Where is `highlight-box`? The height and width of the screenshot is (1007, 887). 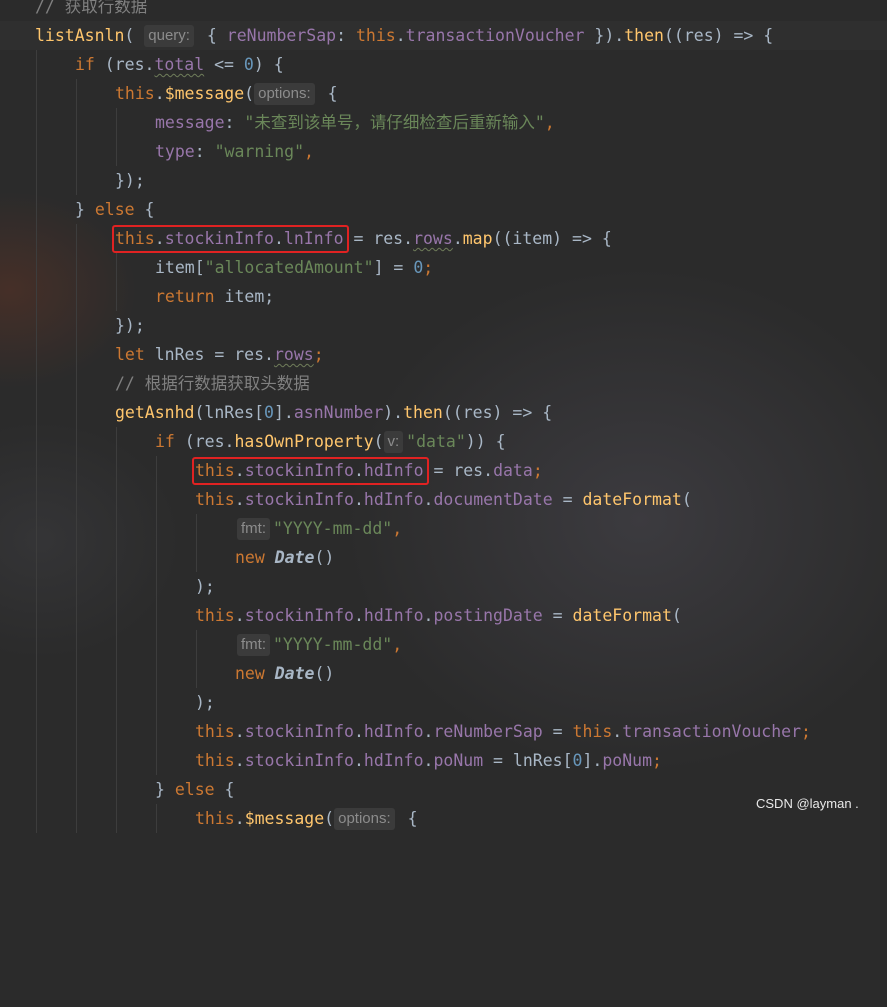
highlight-box is located at coordinates (230, 239).